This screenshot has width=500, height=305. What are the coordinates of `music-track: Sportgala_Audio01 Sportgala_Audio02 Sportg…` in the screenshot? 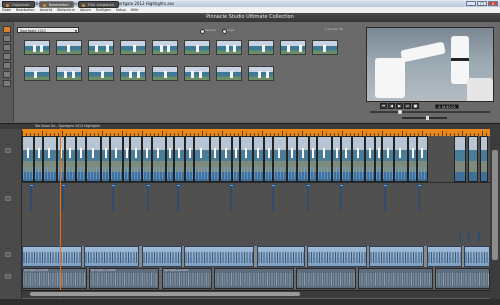 It's located at (256, 278).